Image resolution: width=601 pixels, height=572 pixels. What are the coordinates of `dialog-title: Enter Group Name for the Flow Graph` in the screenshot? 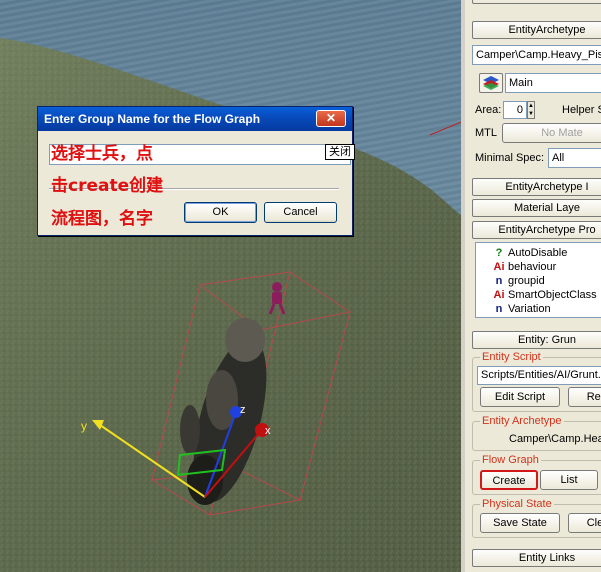 It's located at (152, 119).